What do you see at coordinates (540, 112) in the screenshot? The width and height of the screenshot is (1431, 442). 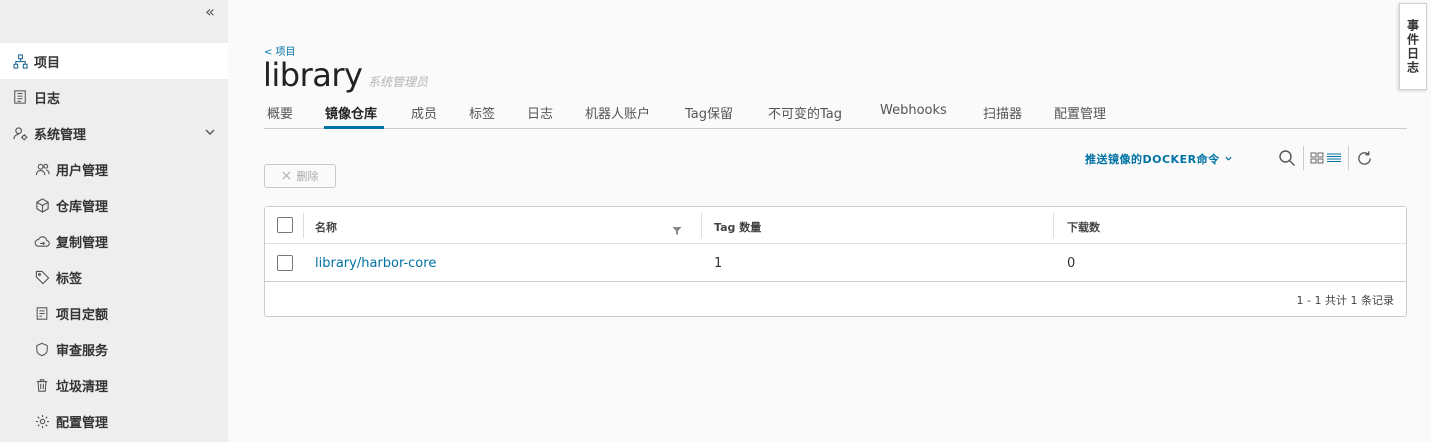 I see `tab-logs: 日志` at bounding box center [540, 112].